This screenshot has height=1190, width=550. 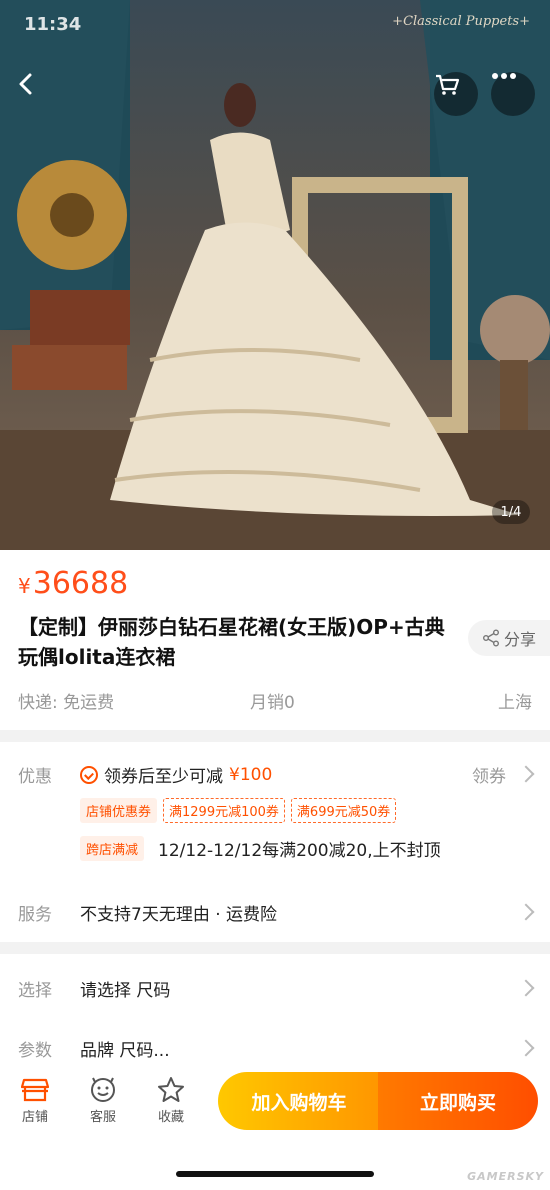 I want to click on cross-store-tag: 跨店满减, so click(x=112, y=848).